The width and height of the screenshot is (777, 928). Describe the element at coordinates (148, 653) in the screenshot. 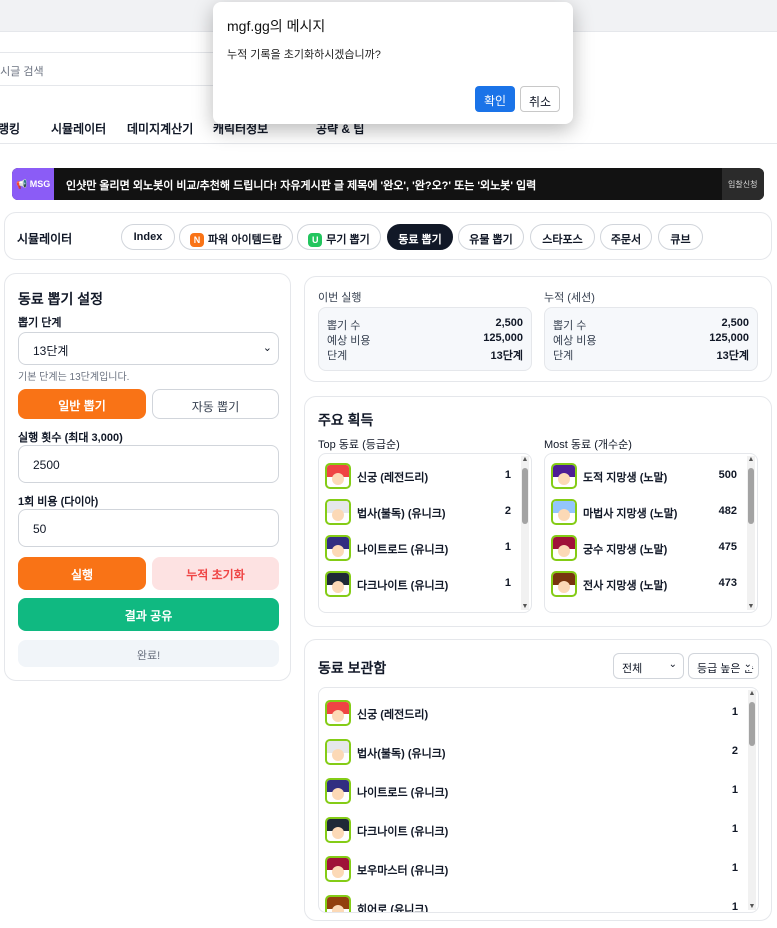

I see `status-text: 완료!` at that location.